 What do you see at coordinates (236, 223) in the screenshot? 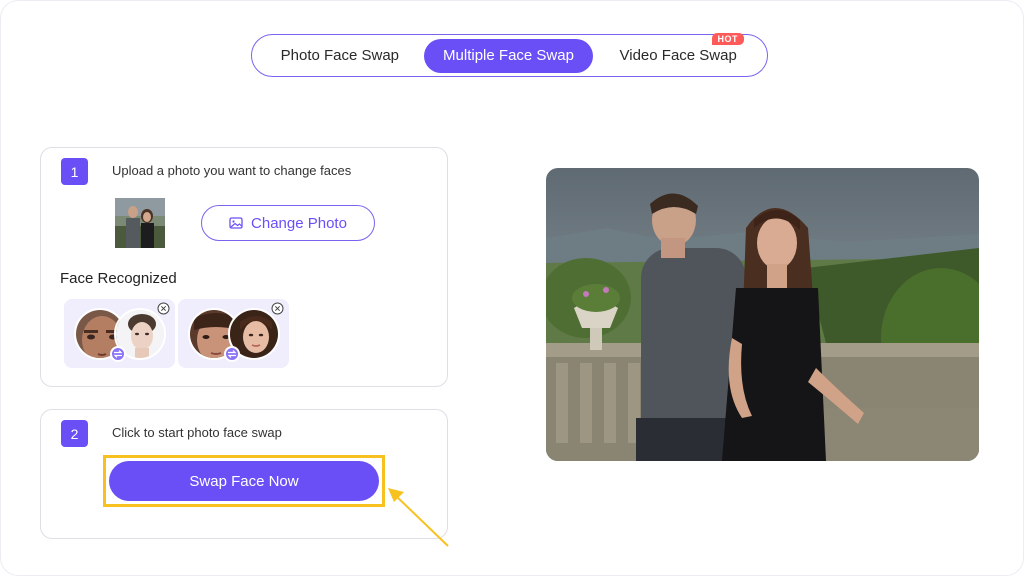
I see `image-icon` at bounding box center [236, 223].